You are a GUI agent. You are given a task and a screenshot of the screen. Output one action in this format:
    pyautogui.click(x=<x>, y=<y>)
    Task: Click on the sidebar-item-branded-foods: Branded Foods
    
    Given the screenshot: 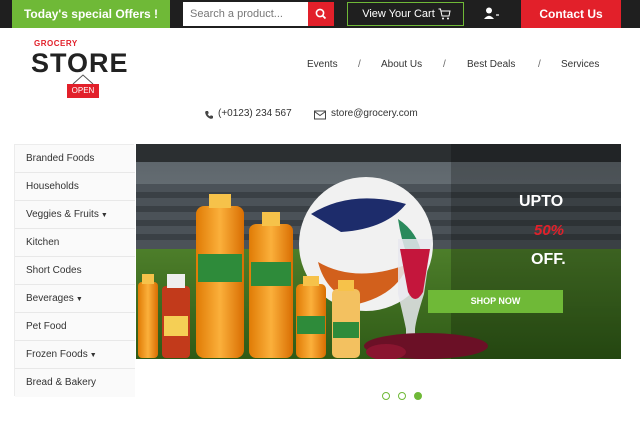 What is the action you would take?
    pyautogui.click(x=75, y=159)
    